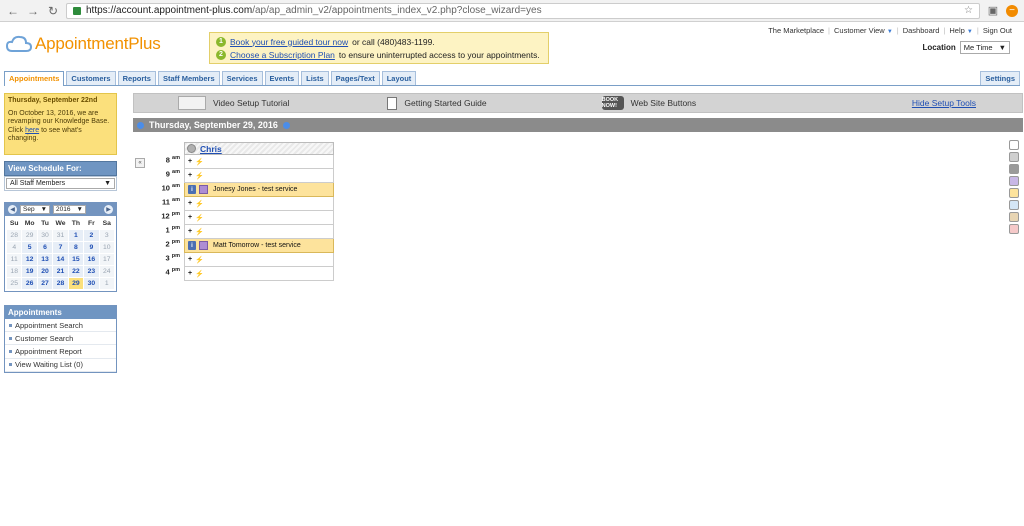  What do you see at coordinates (14, 259) in the screenshot?
I see `calendar-day: 11` at bounding box center [14, 259].